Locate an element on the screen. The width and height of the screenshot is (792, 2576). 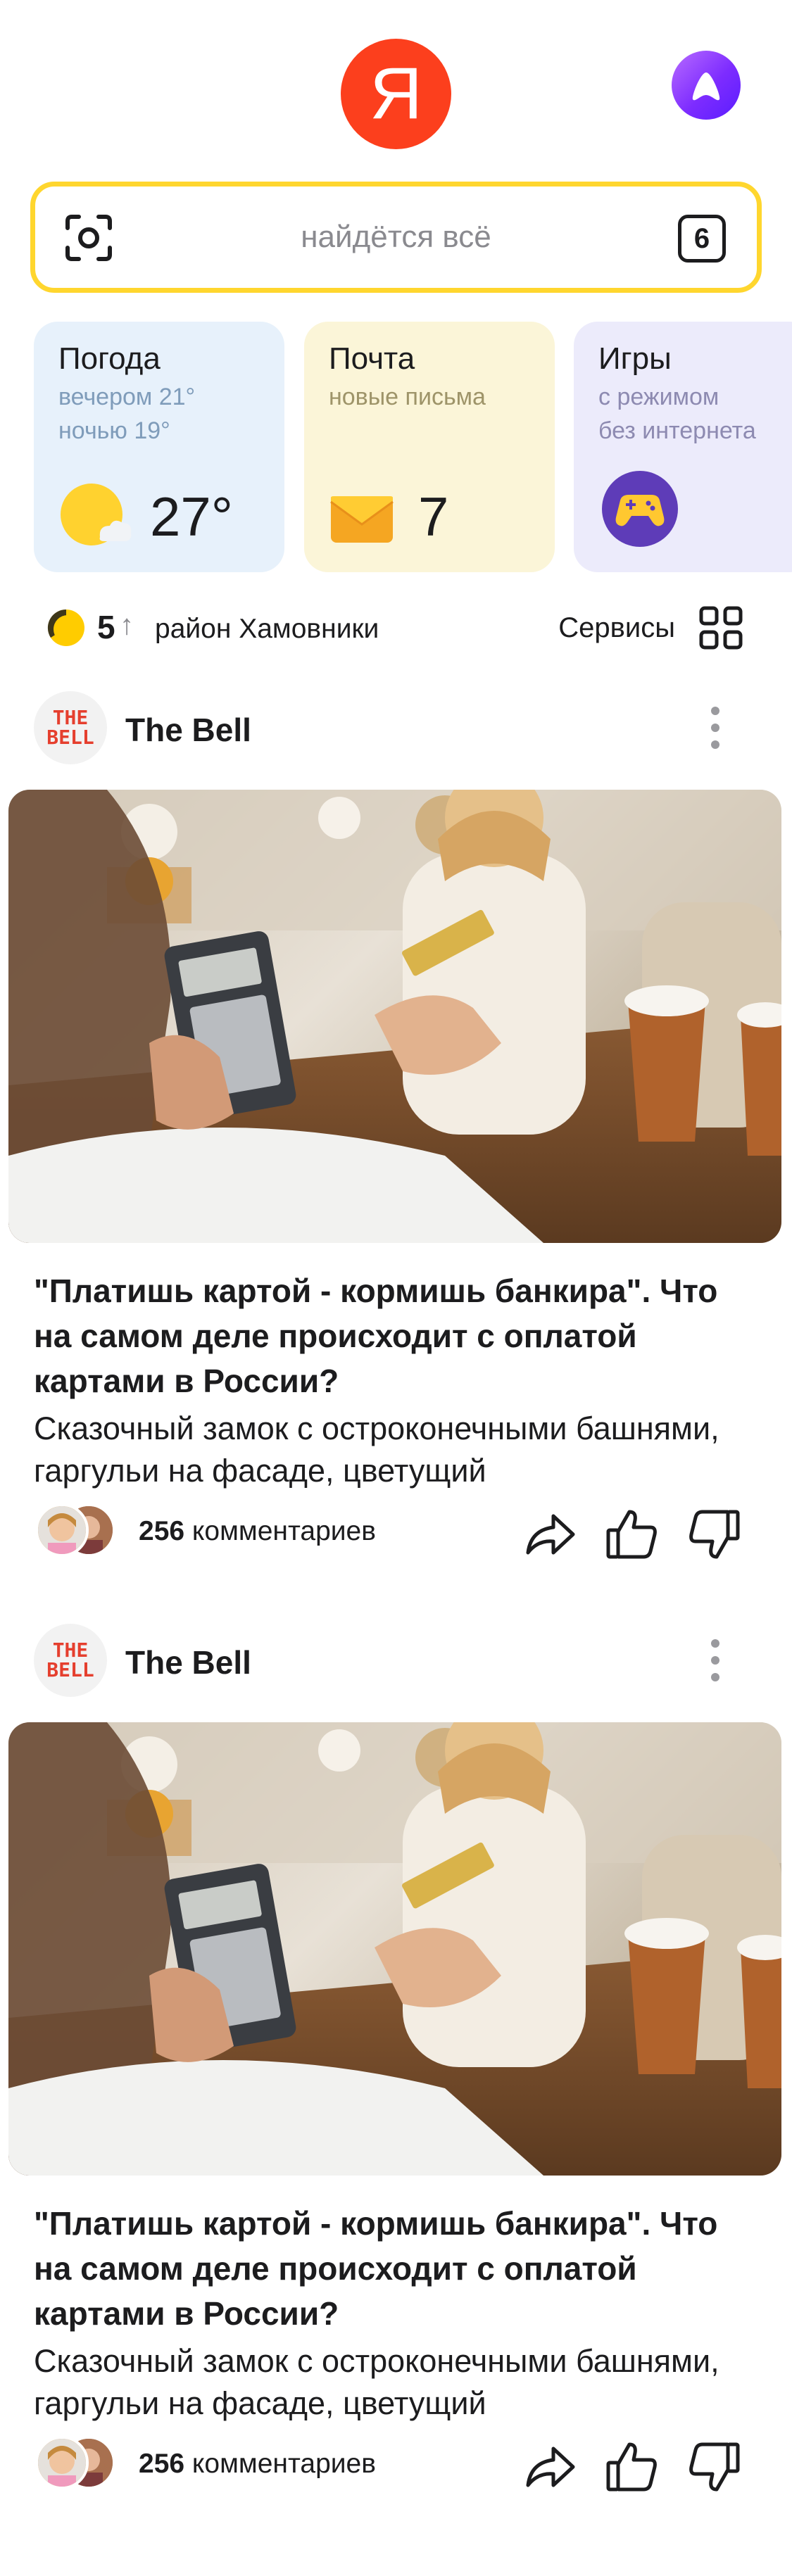
games-subtitle-line2: без интернета is located at coordinates (677, 430).